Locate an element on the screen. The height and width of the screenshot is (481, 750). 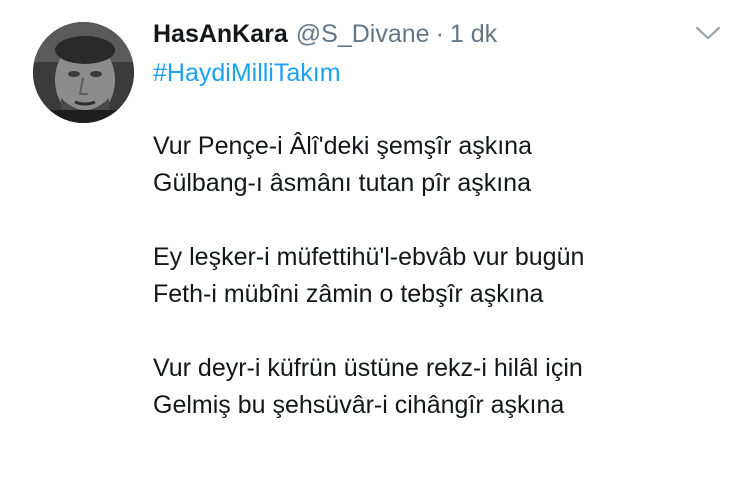
tweet-header: HasAnKara @S_Divane · 1 dk is located at coordinates (325, 34).